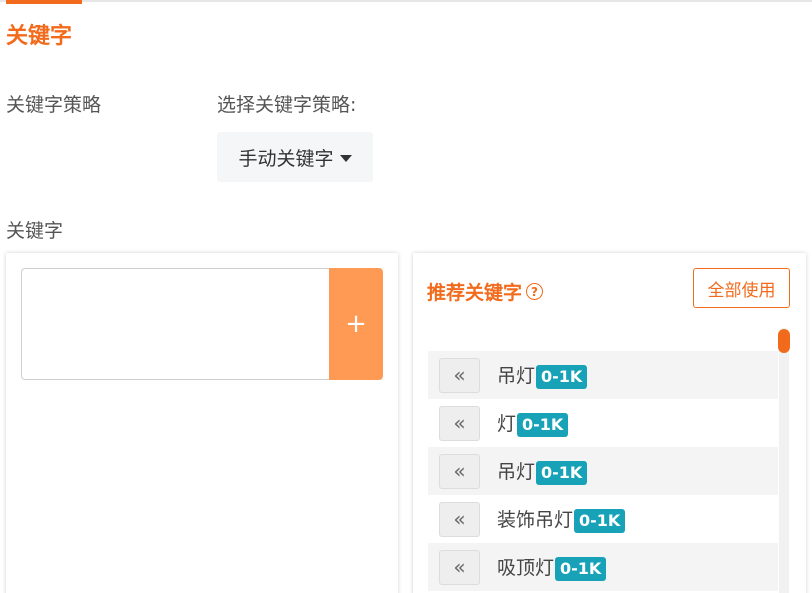 This screenshot has width=812, height=593. I want to click on list-item: « 装饰吊灯 0-1K, so click(603, 519).